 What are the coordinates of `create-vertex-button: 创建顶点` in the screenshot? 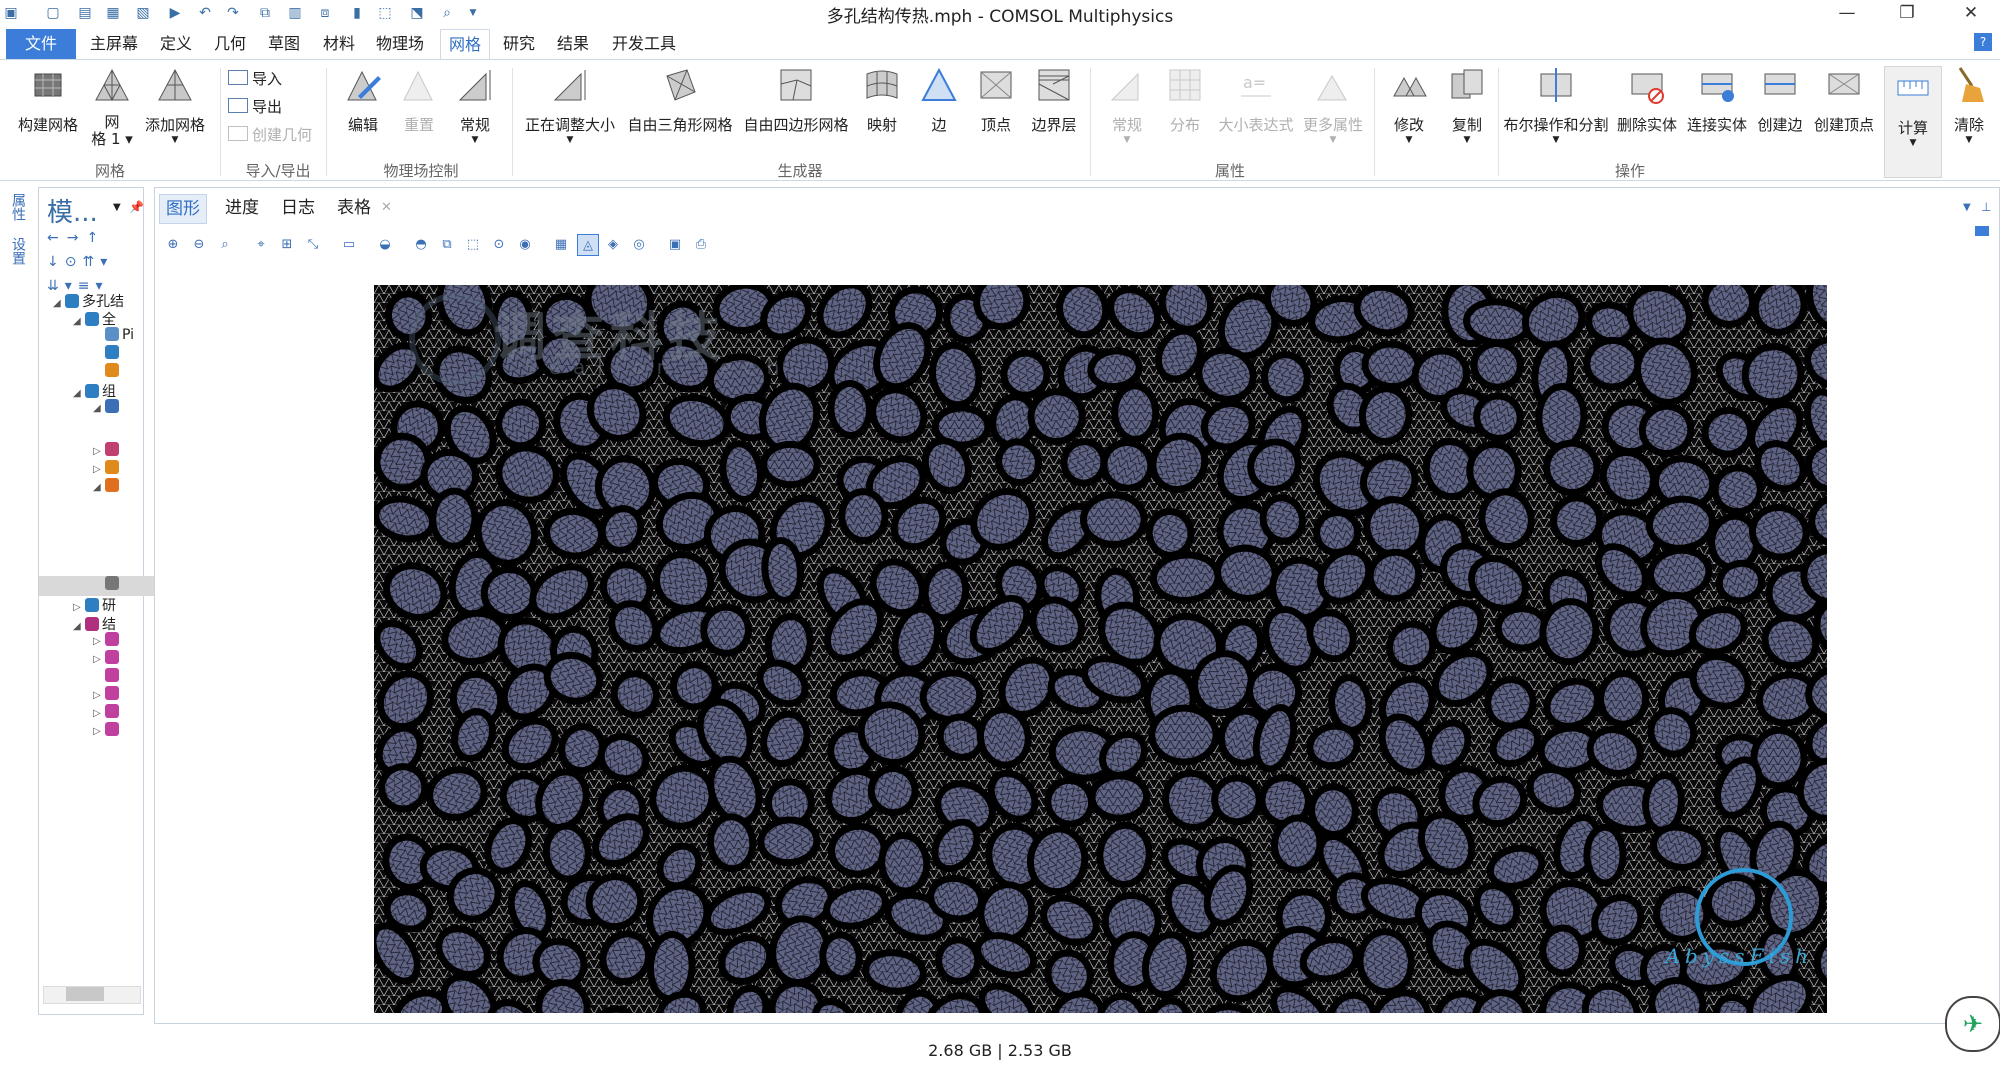 It's located at (1844, 112).